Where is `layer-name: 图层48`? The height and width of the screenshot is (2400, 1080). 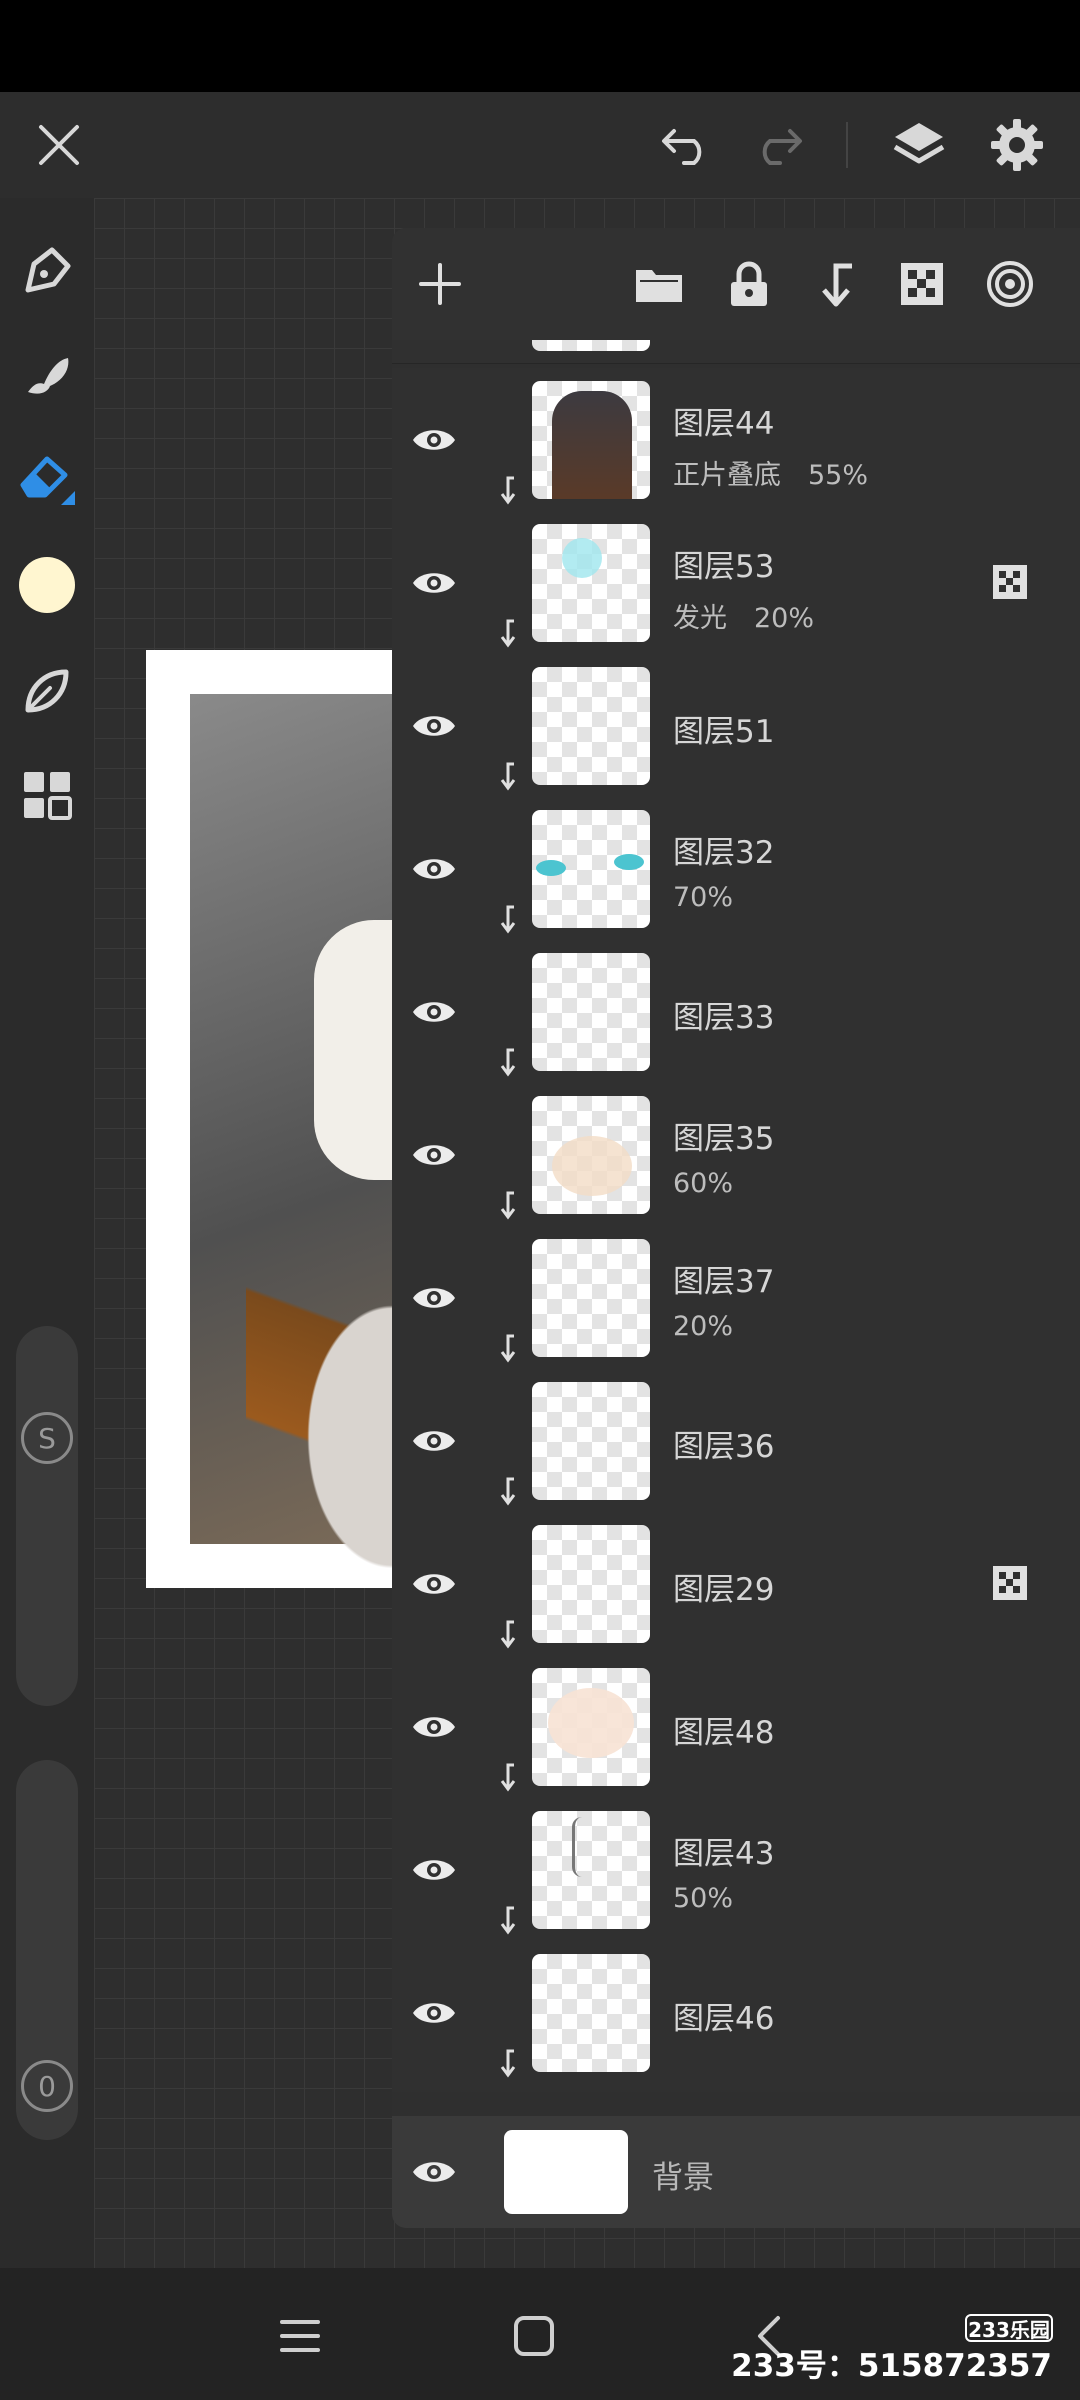
layer-name: 图层48 is located at coordinates (724, 1733).